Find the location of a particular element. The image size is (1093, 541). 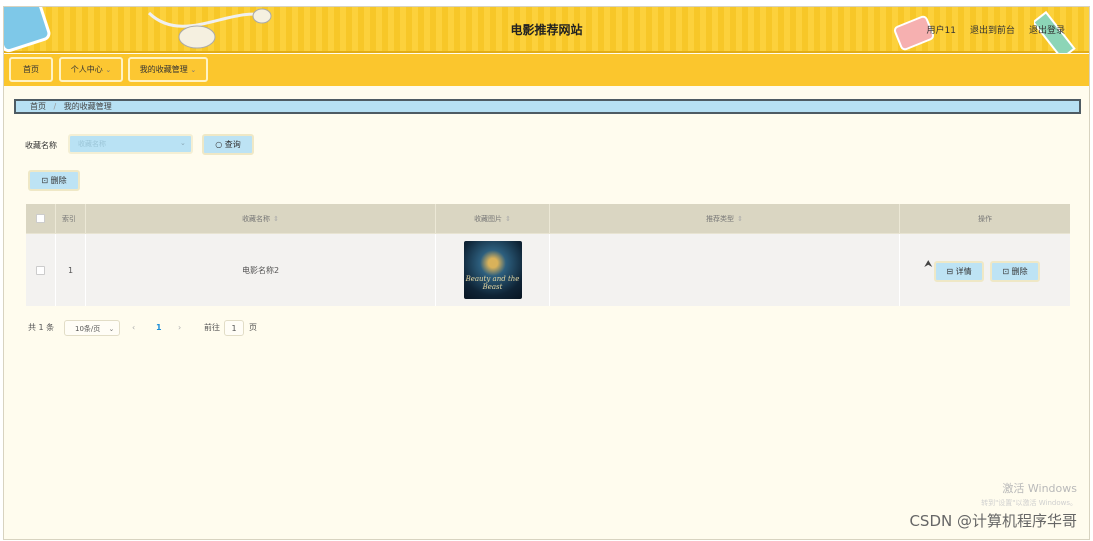

search-input is located at coordinates (130, 144).